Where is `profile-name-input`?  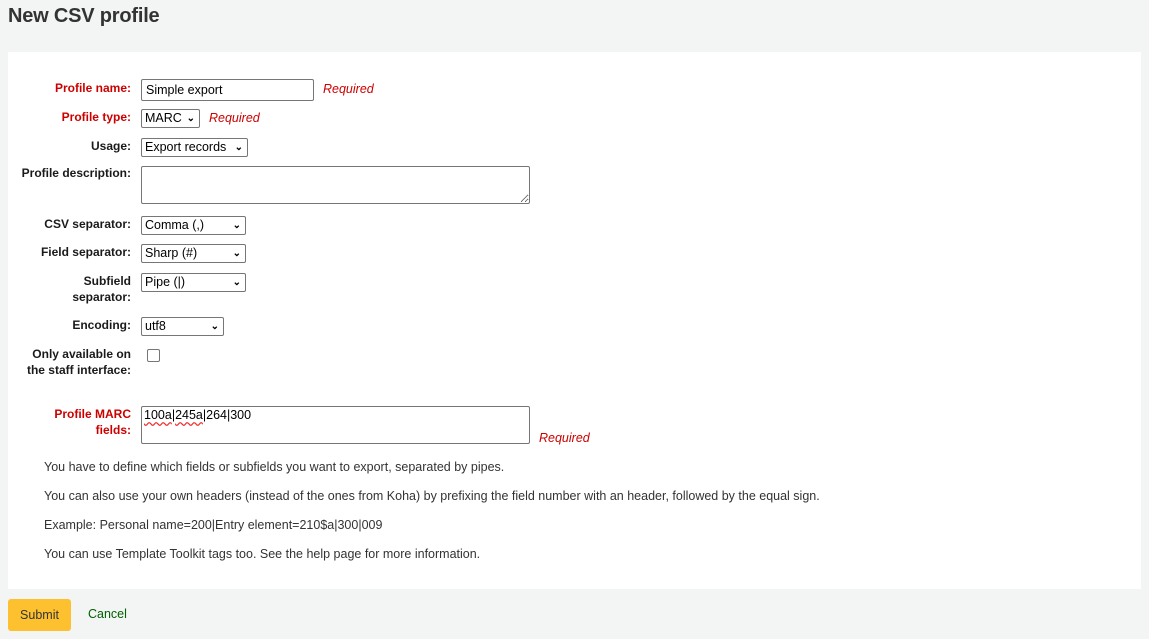
profile-name-input is located at coordinates (227, 90).